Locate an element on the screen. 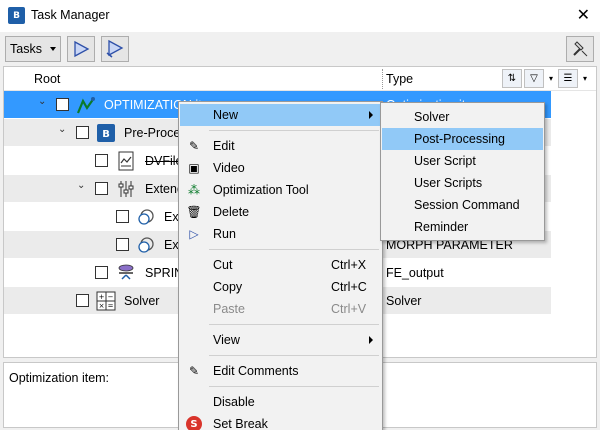  app-logo-icon: B is located at coordinates (16, 15).